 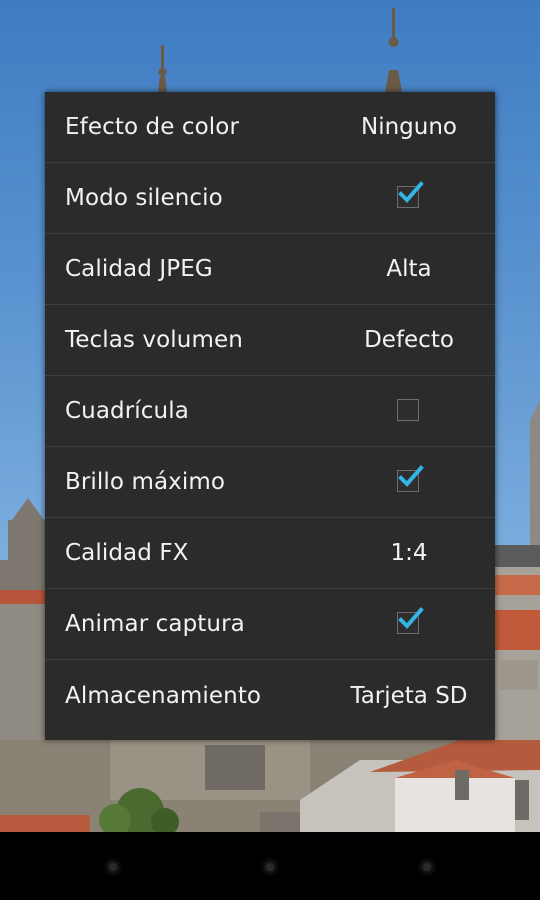 I want to click on max-brightness-checkbox, so click(x=410, y=479).